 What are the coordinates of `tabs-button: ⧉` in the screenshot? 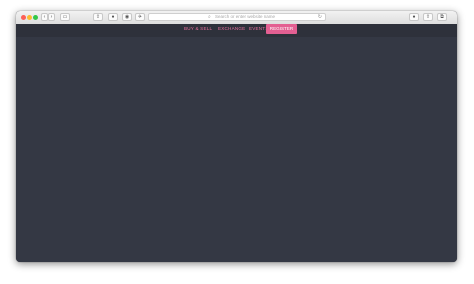 It's located at (442, 17).